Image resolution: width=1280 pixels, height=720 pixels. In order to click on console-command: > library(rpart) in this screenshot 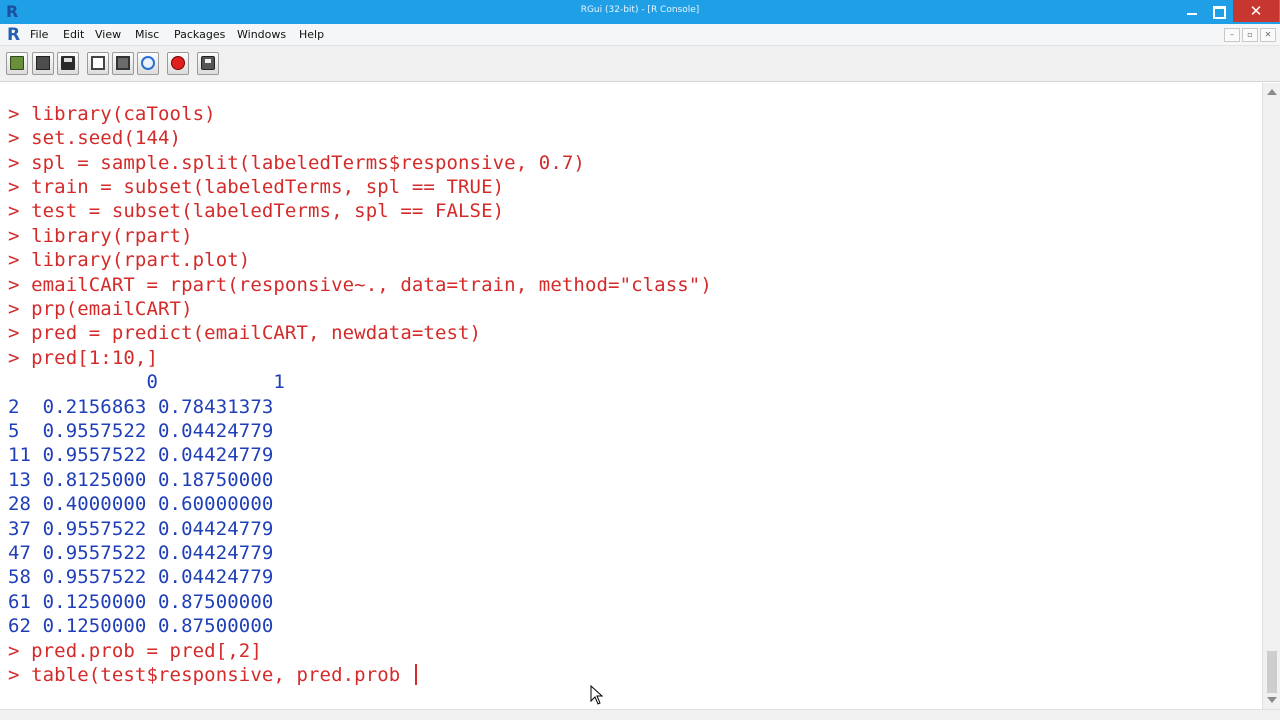, I will do `click(100, 236)`.